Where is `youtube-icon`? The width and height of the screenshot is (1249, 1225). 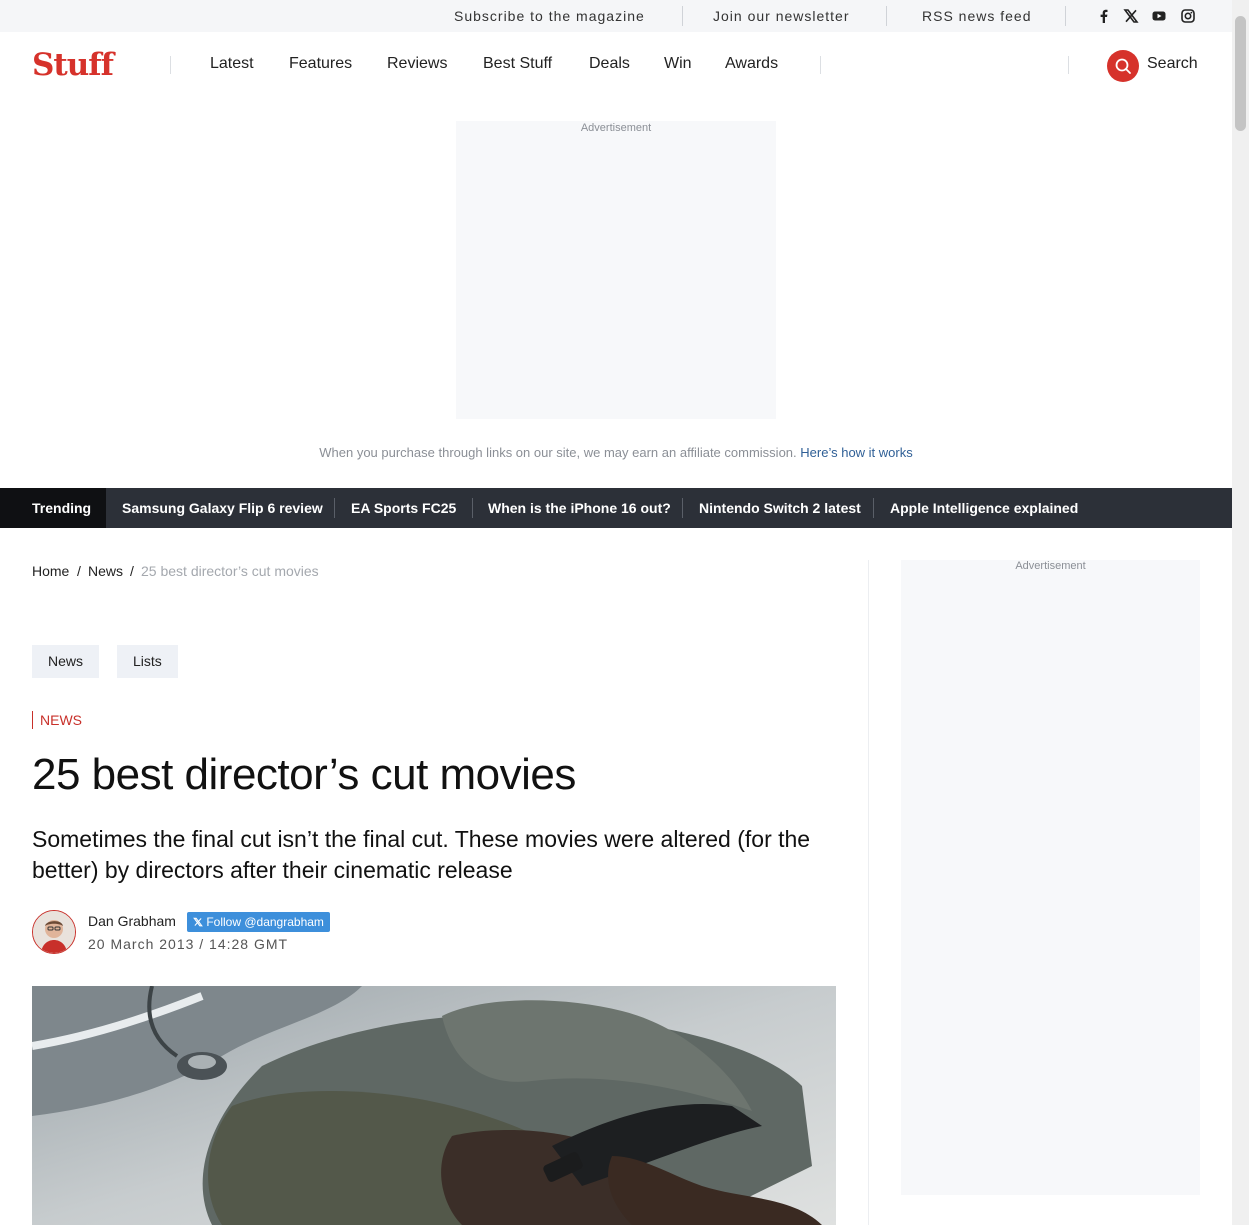 youtube-icon is located at coordinates (1159, 16).